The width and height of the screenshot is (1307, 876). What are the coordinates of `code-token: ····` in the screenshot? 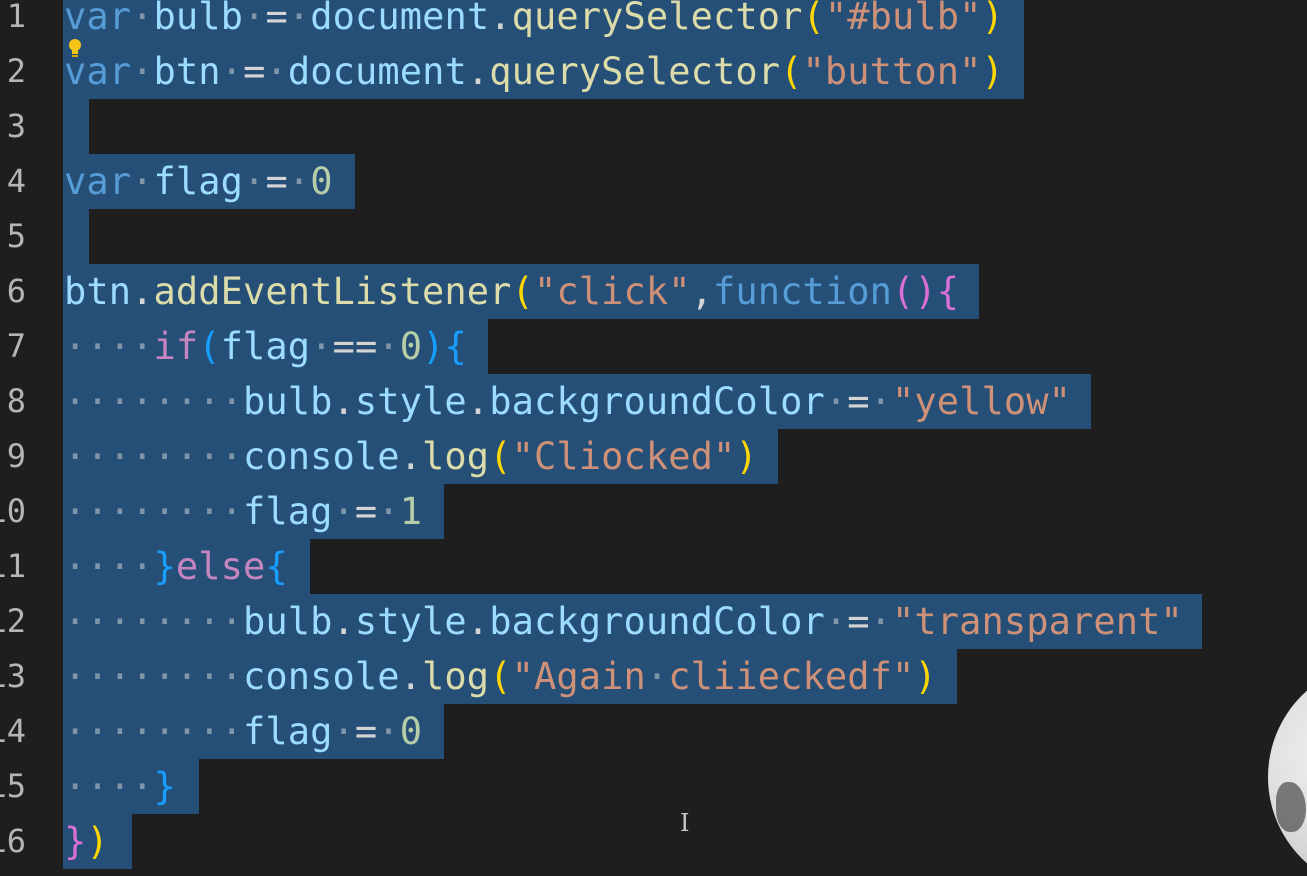 It's located at (109, 566).